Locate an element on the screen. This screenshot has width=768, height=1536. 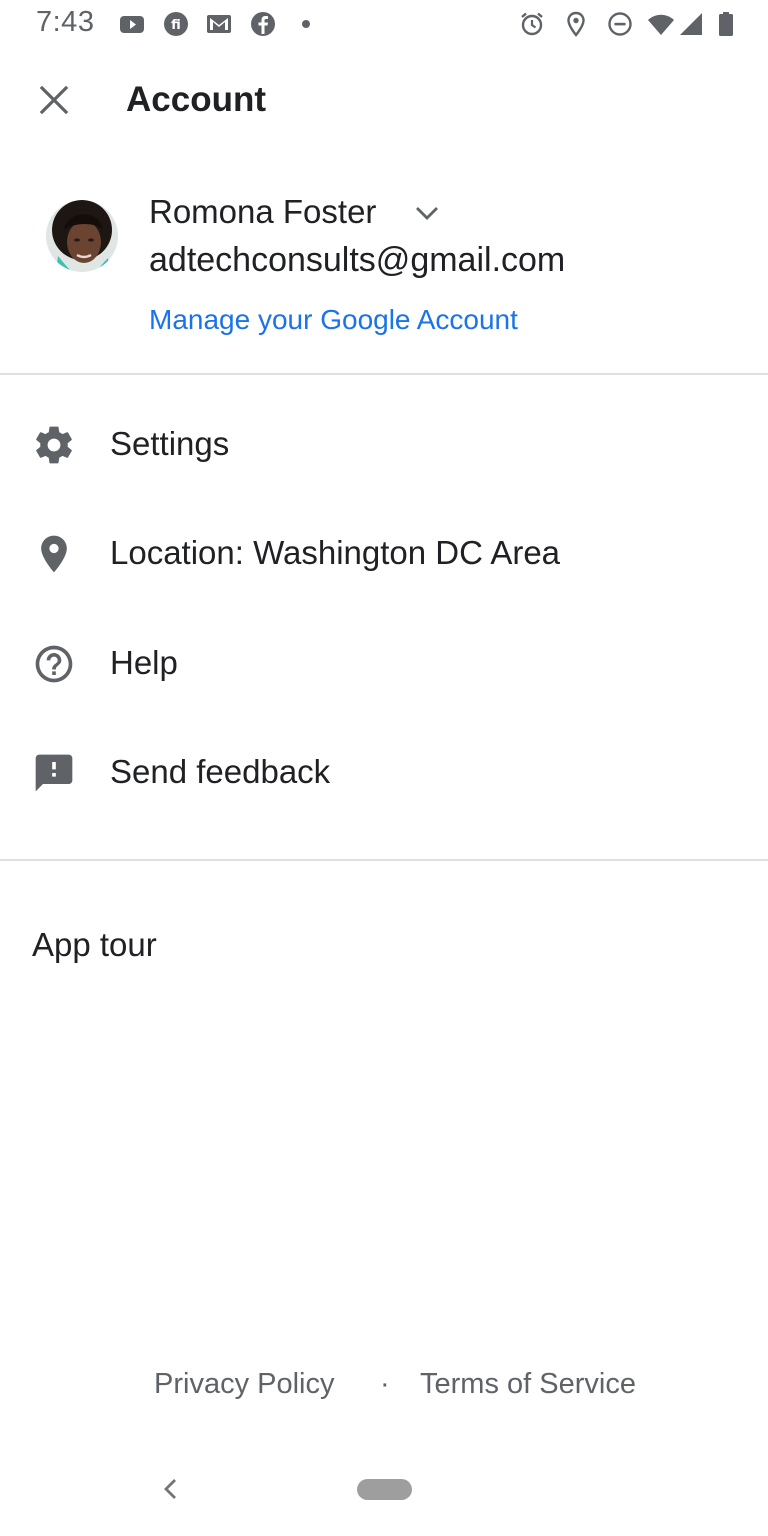
account-email: adtechconsults@gmail.com is located at coordinates (357, 260).